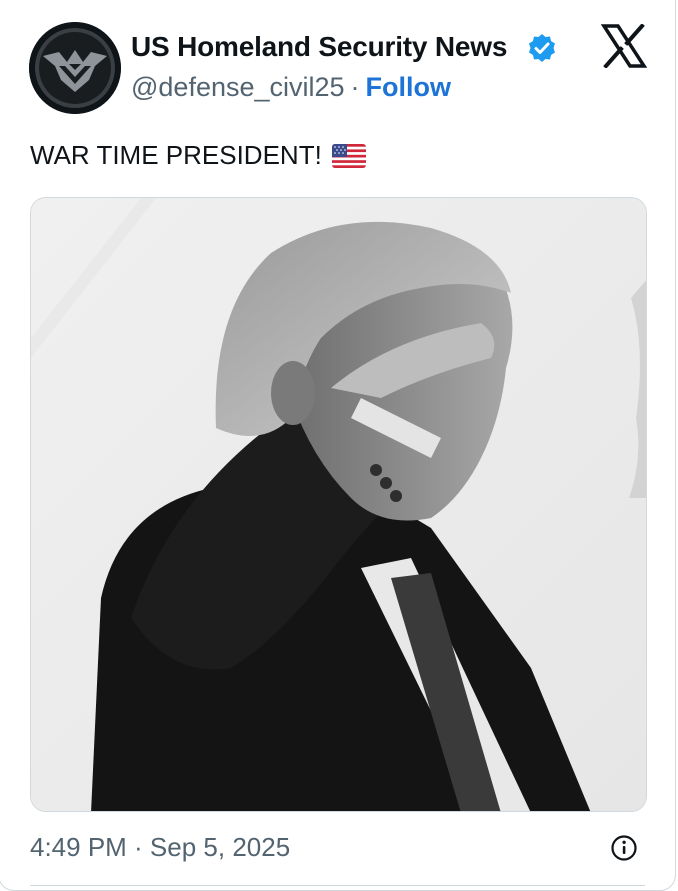 The height and width of the screenshot is (891, 678). Describe the element at coordinates (624, 46) in the screenshot. I see `x-logo-icon` at that location.